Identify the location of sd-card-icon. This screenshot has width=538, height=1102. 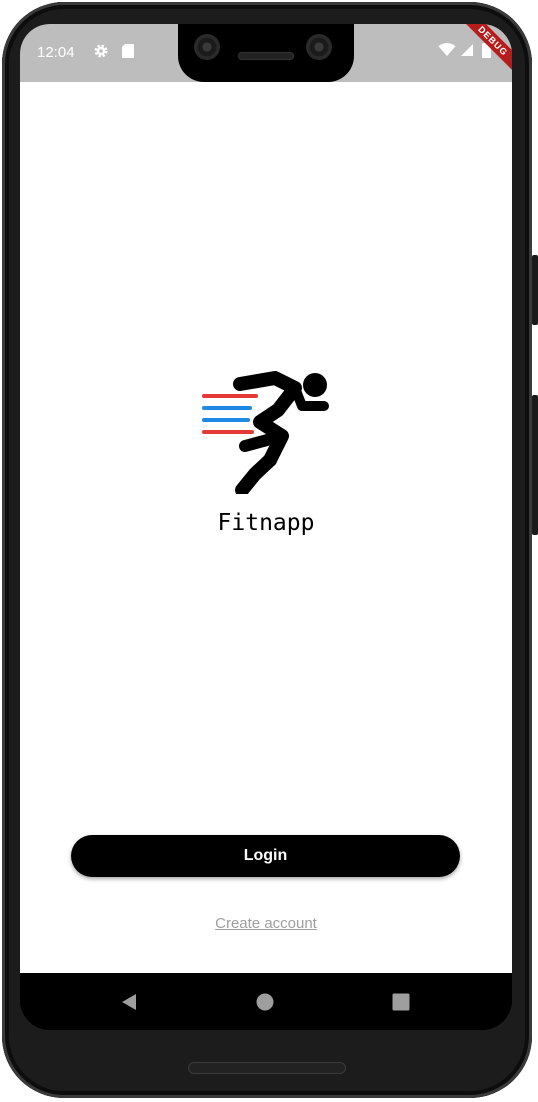
(128, 53).